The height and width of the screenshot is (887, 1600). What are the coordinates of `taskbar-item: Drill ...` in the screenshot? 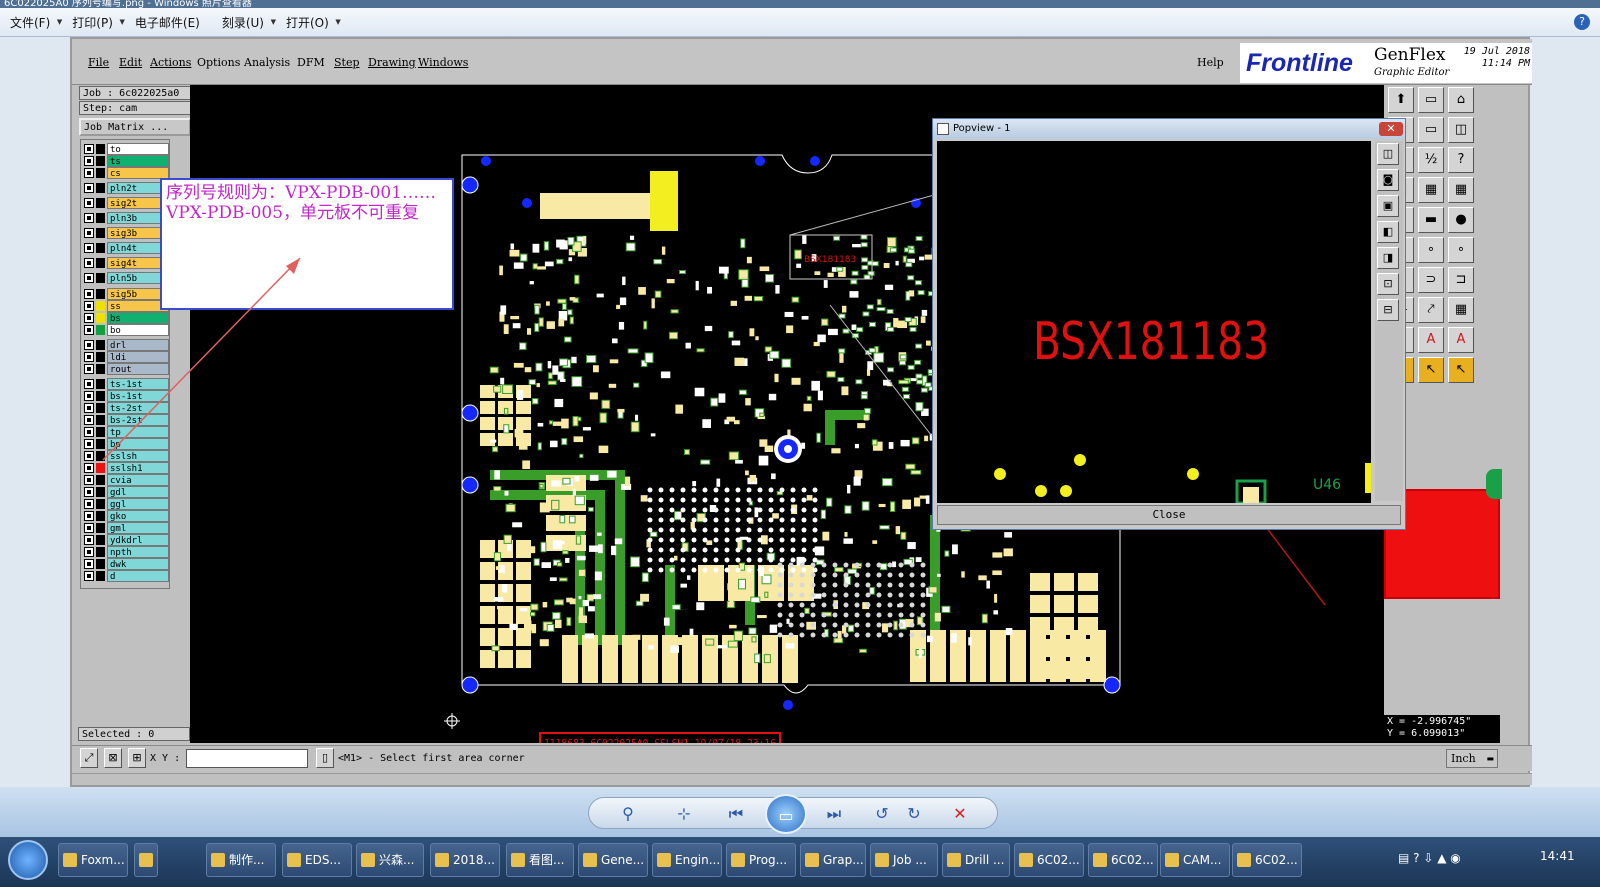 It's located at (976, 860).